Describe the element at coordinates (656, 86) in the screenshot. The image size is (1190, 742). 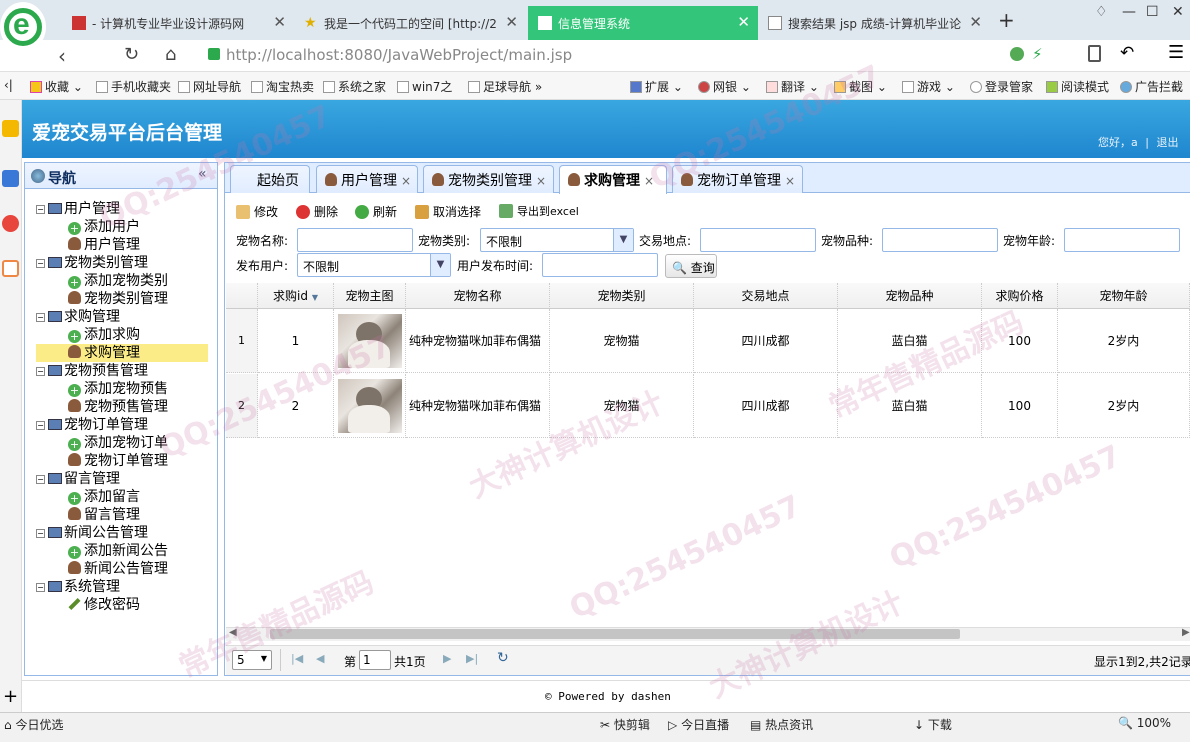
I see `tool-extensions: 扩展 ⌄` at that location.